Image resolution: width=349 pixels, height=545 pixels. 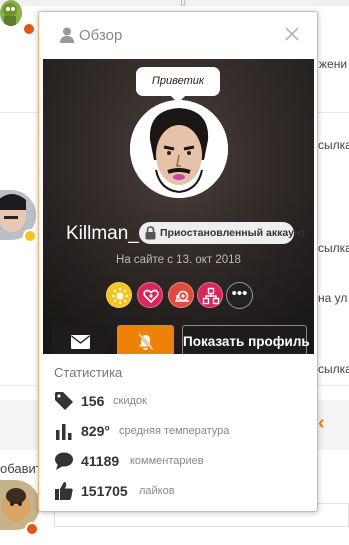 What do you see at coordinates (130, 401) in the screenshot?
I see `stat-label: скидок` at bounding box center [130, 401].